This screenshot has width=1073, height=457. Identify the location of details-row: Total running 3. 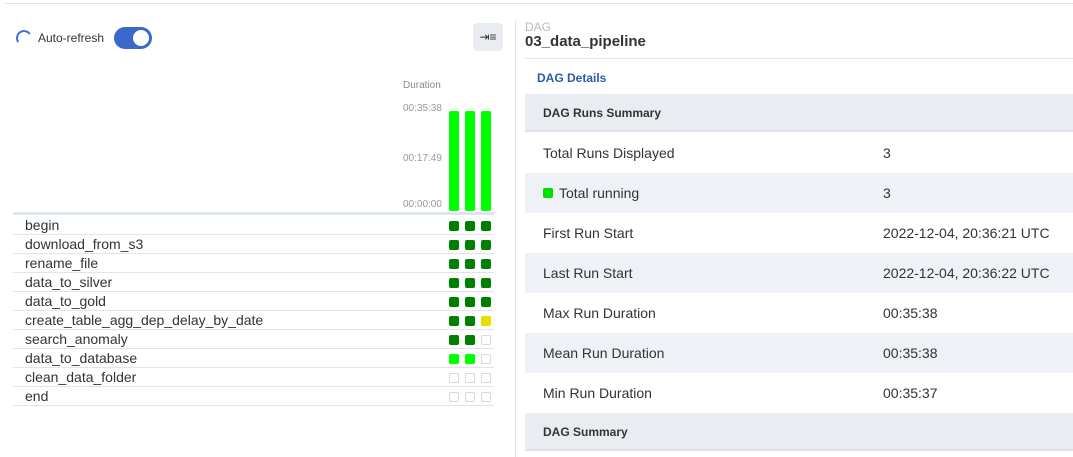
(799, 193).